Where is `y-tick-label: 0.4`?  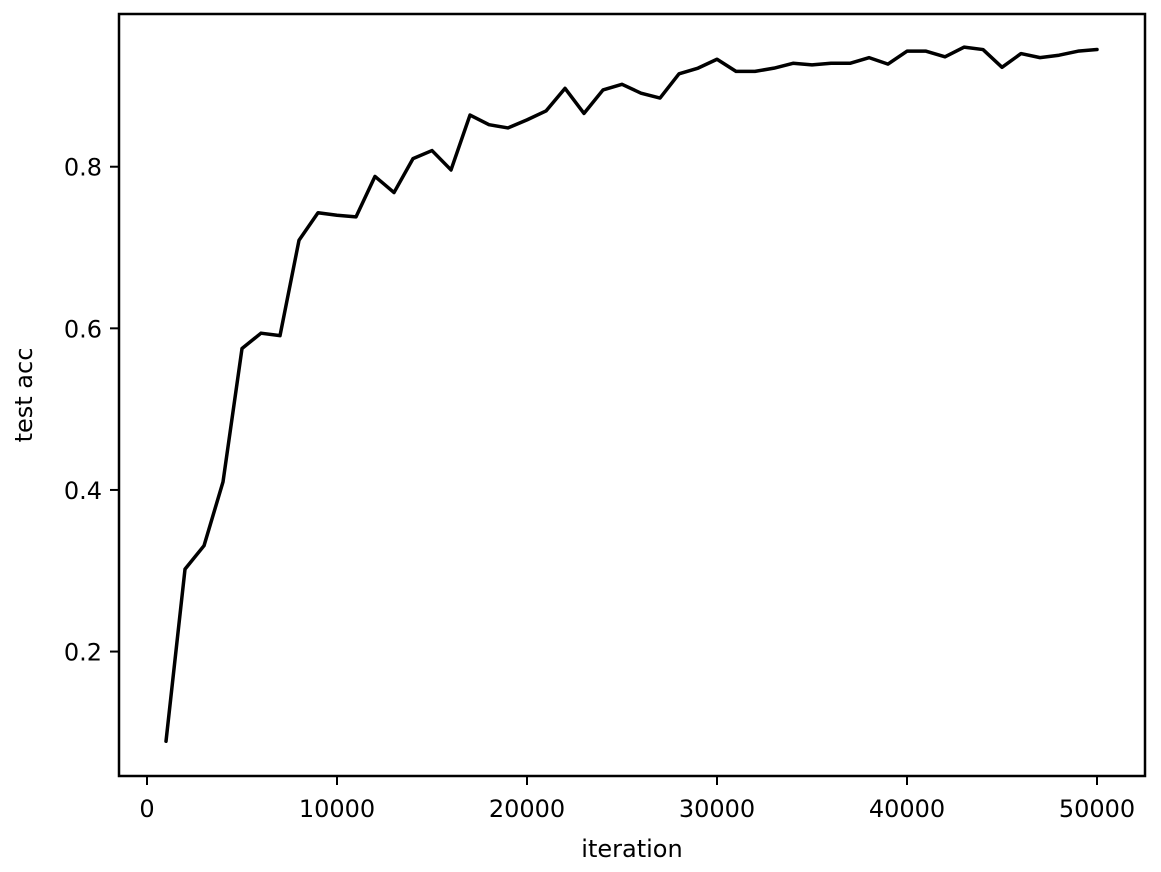 y-tick-label: 0.4 is located at coordinates (83, 491).